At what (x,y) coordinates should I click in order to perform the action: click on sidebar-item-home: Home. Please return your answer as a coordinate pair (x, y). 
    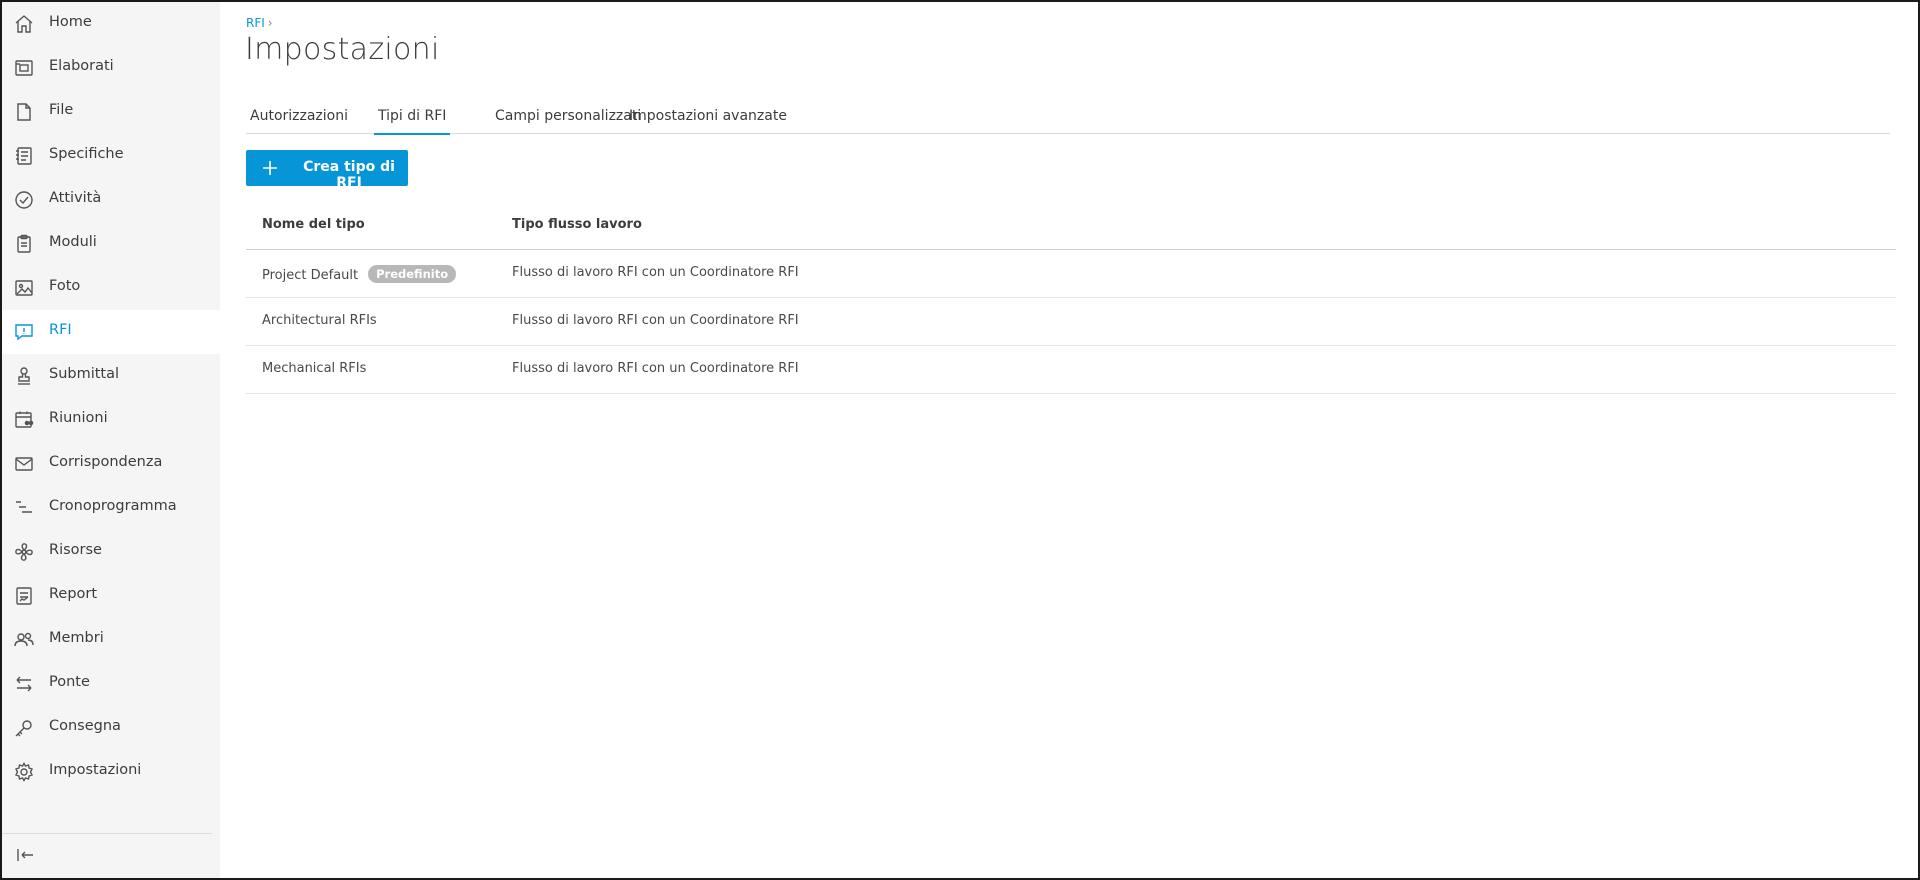
    Looking at the image, I should click on (111, 24).